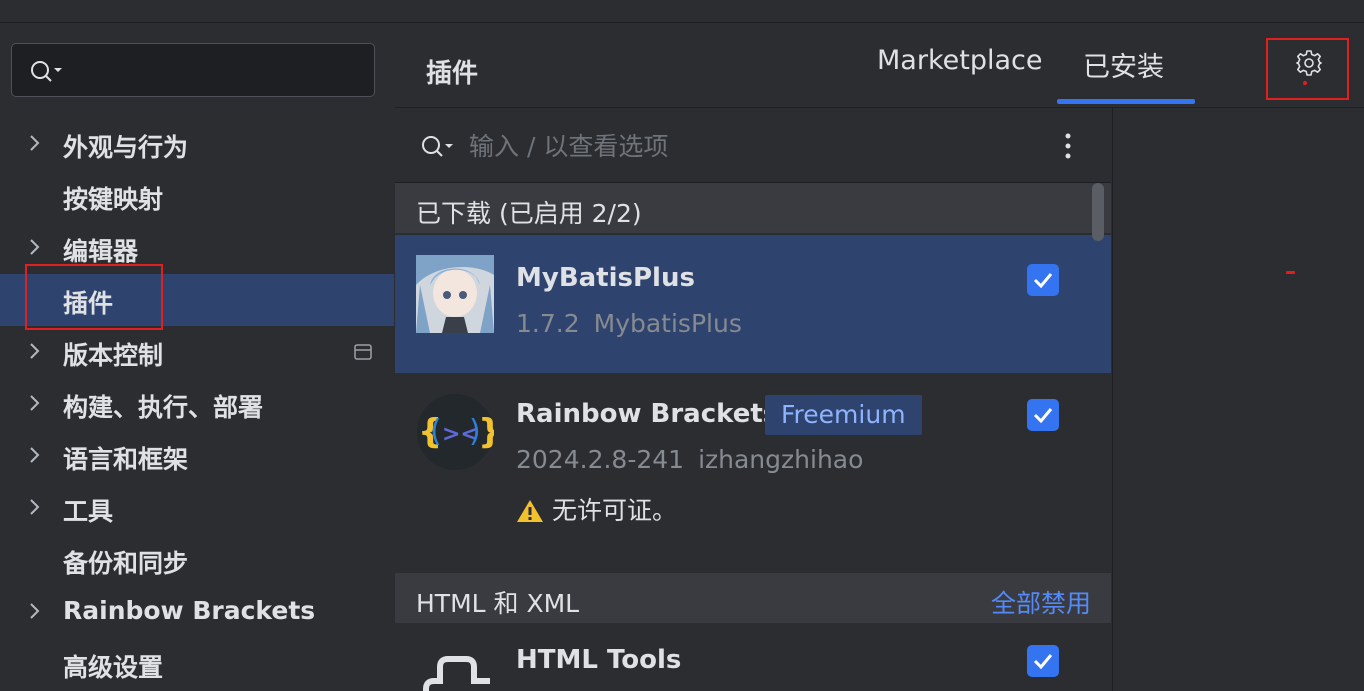 The width and height of the screenshot is (1364, 691). Describe the element at coordinates (605, 278) in the screenshot. I see `plugin-name: MyBatisPlus` at that location.